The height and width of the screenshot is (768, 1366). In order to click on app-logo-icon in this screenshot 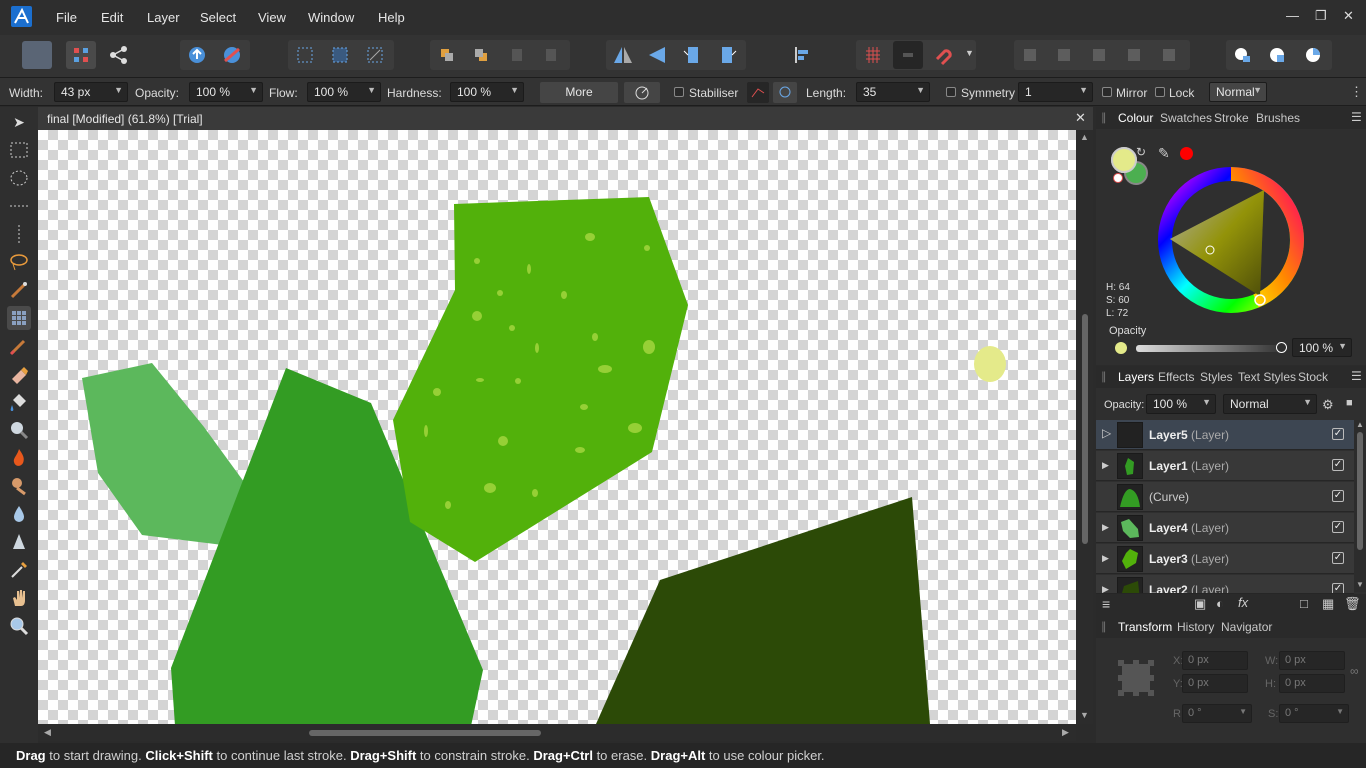, I will do `click(21, 16)`.